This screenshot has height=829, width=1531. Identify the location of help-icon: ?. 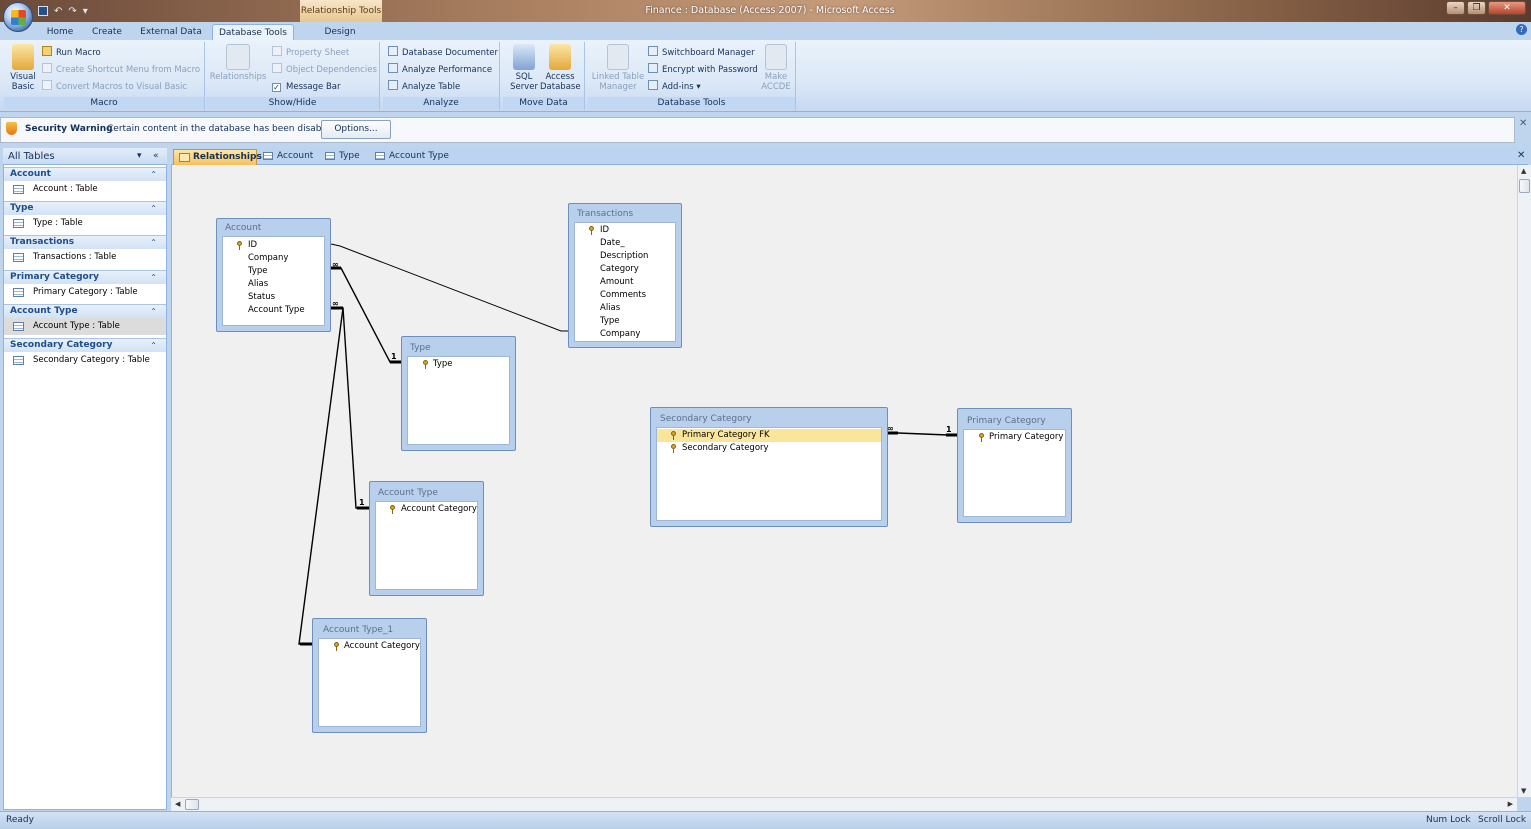
(1521, 29).